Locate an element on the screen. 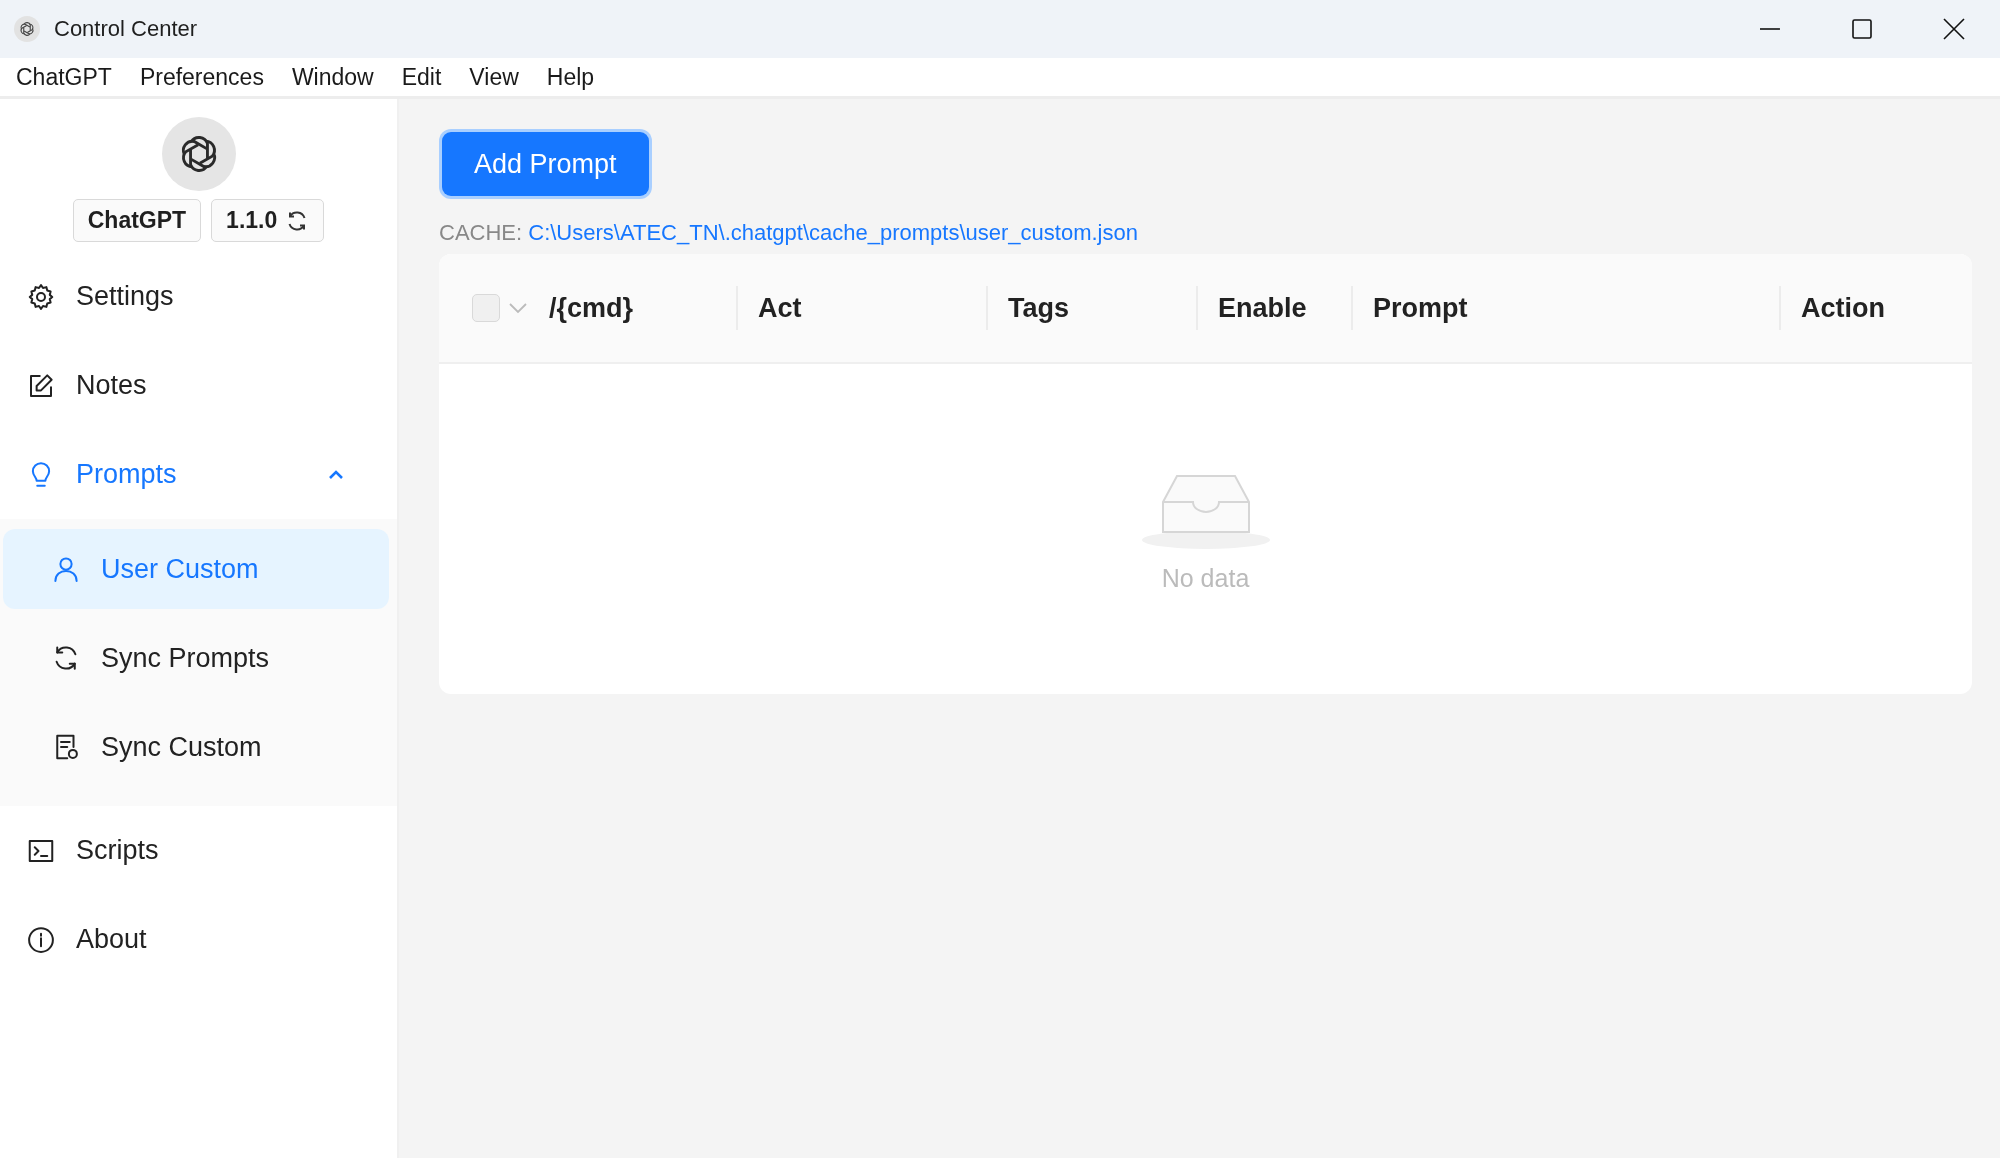  menu-item: Help is located at coordinates (570, 77).